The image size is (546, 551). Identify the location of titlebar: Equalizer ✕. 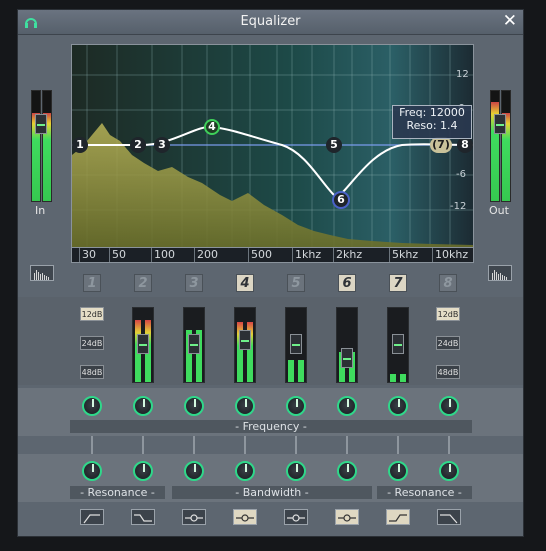
(270, 22).